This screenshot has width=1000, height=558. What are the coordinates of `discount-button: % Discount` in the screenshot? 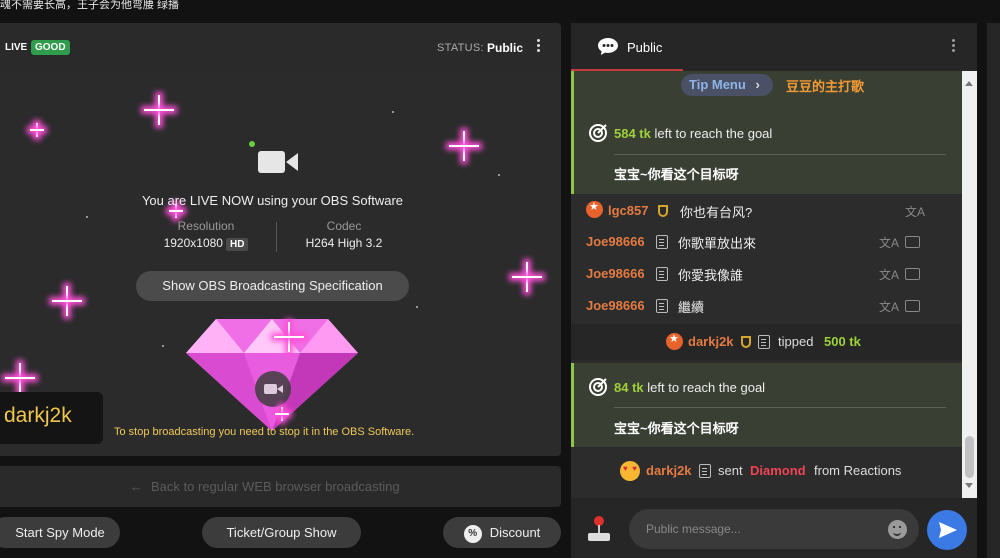 It's located at (502, 532).